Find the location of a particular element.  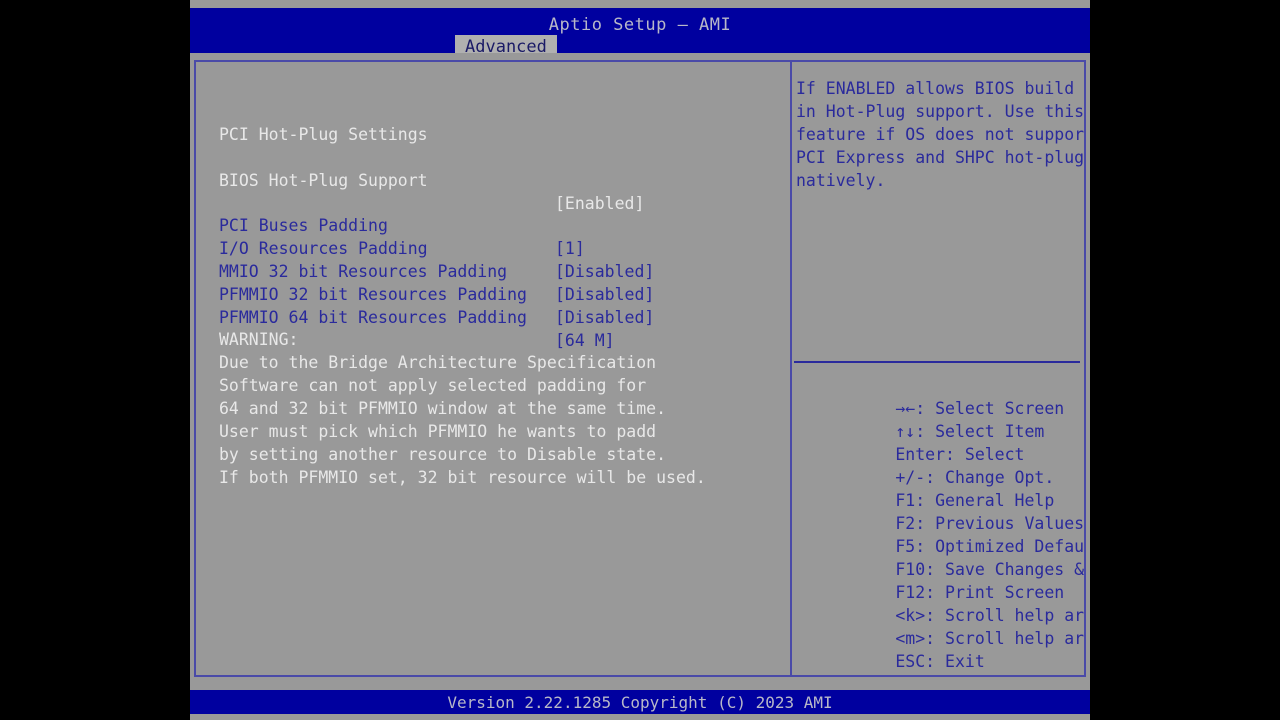

setting-value-io-resources-padding: [Disabled] is located at coordinates (604, 271).